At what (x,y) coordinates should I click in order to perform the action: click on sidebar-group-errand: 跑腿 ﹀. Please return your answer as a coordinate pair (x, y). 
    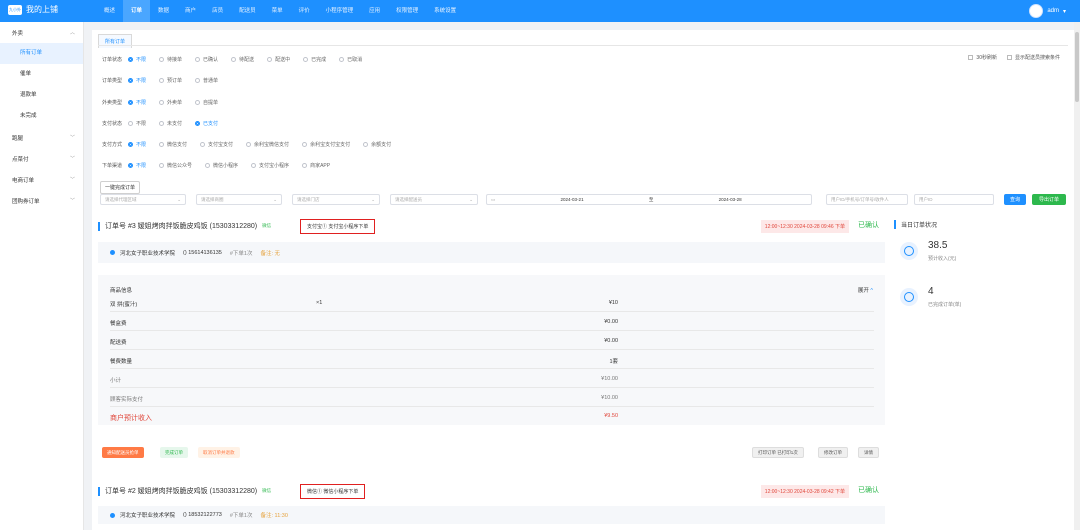
    Looking at the image, I should click on (41, 137).